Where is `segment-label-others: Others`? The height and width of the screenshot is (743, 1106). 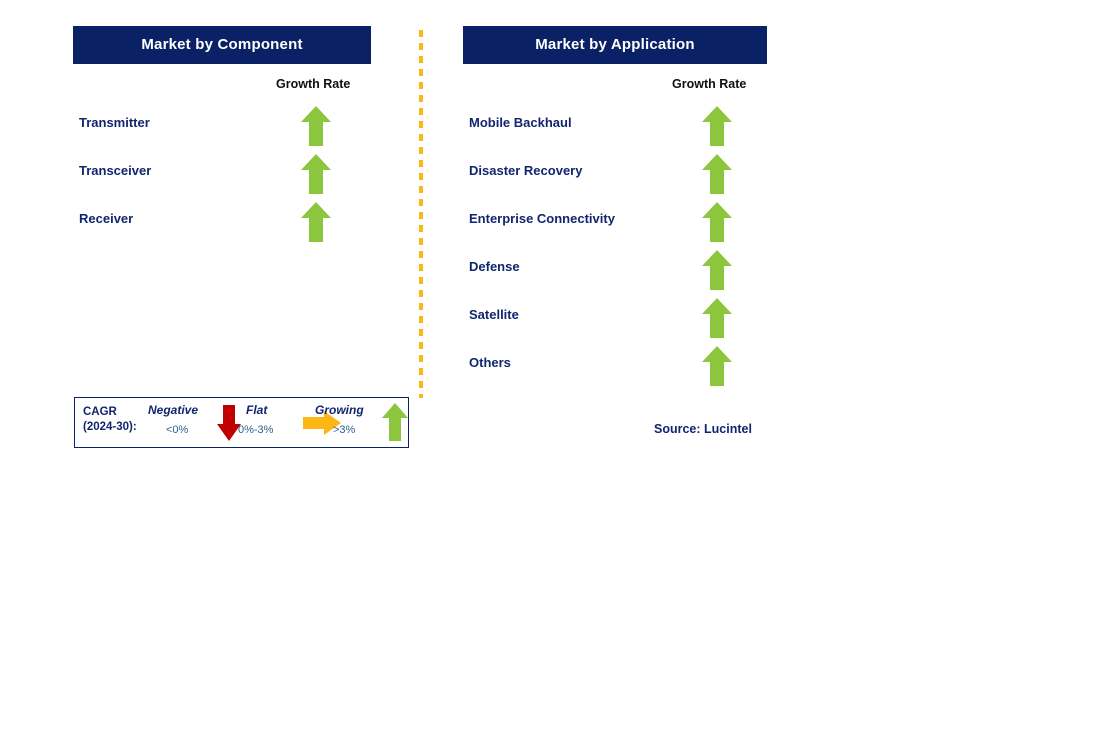
segment-label-others: Others is located at coordinates (490, 362).